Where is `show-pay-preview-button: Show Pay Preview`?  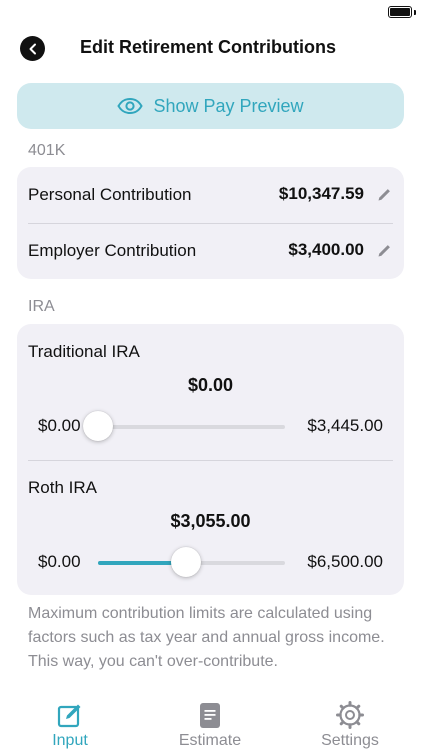 show-pay-preview-button: Show Pay Preview is located at coordinates (210, 106).